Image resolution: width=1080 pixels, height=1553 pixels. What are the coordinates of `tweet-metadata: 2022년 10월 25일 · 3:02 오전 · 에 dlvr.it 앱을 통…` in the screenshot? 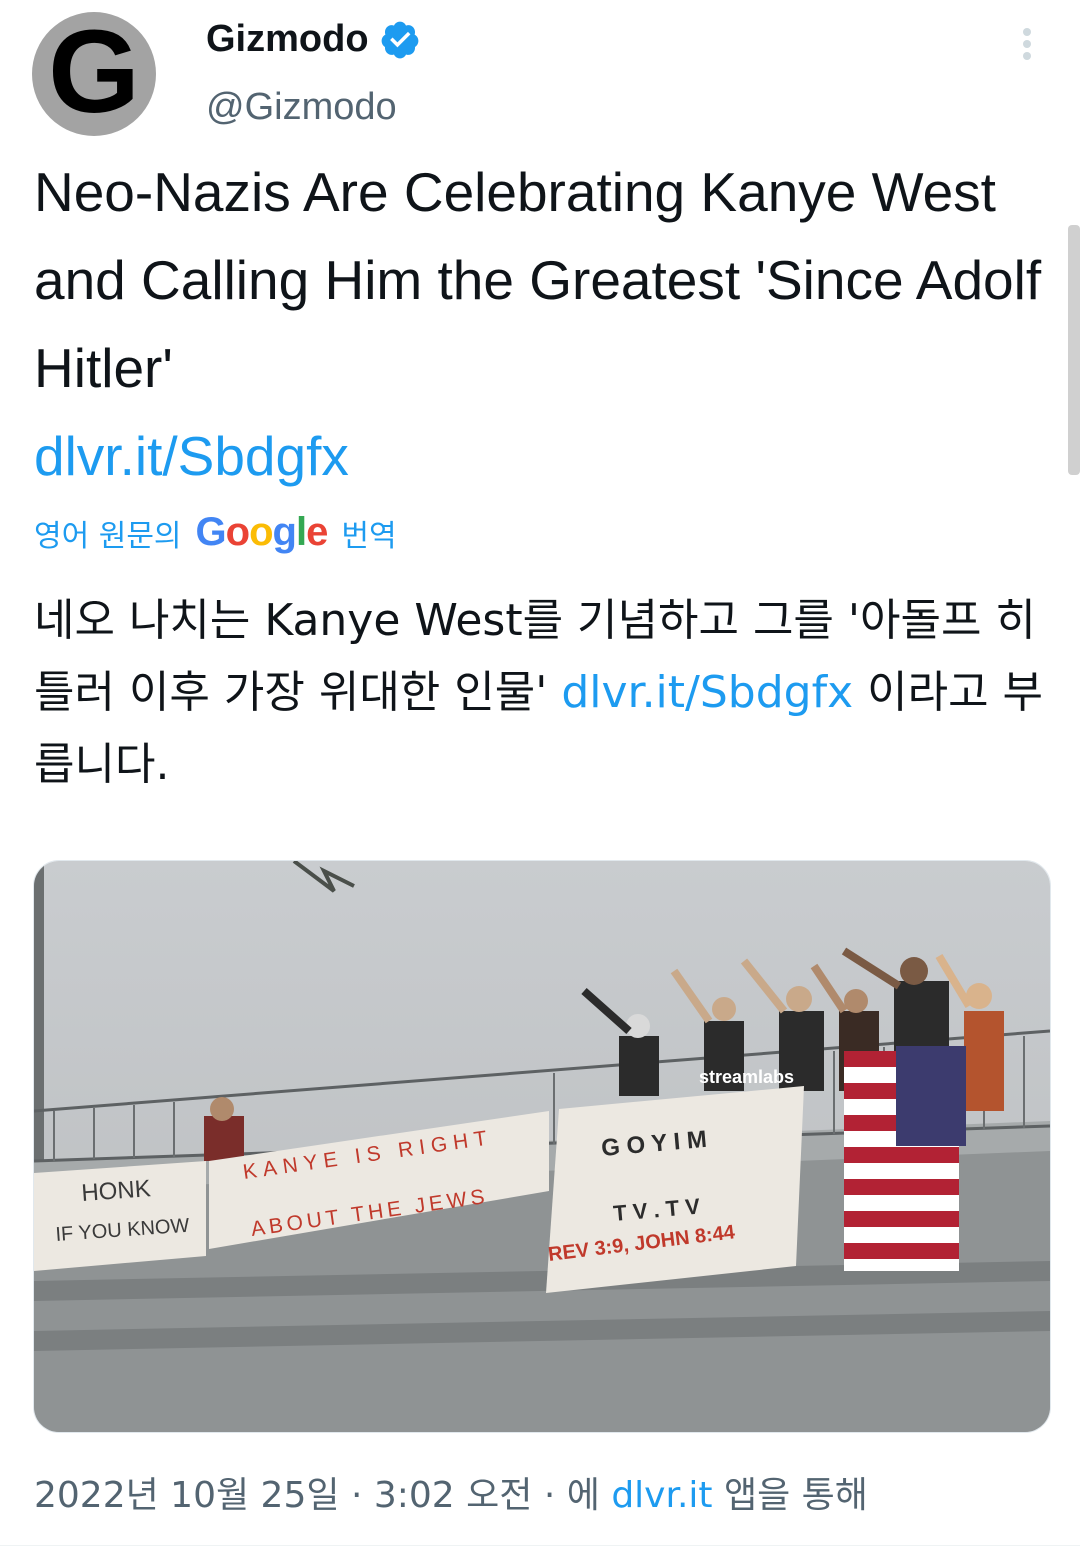 It's located at (451, 1492).